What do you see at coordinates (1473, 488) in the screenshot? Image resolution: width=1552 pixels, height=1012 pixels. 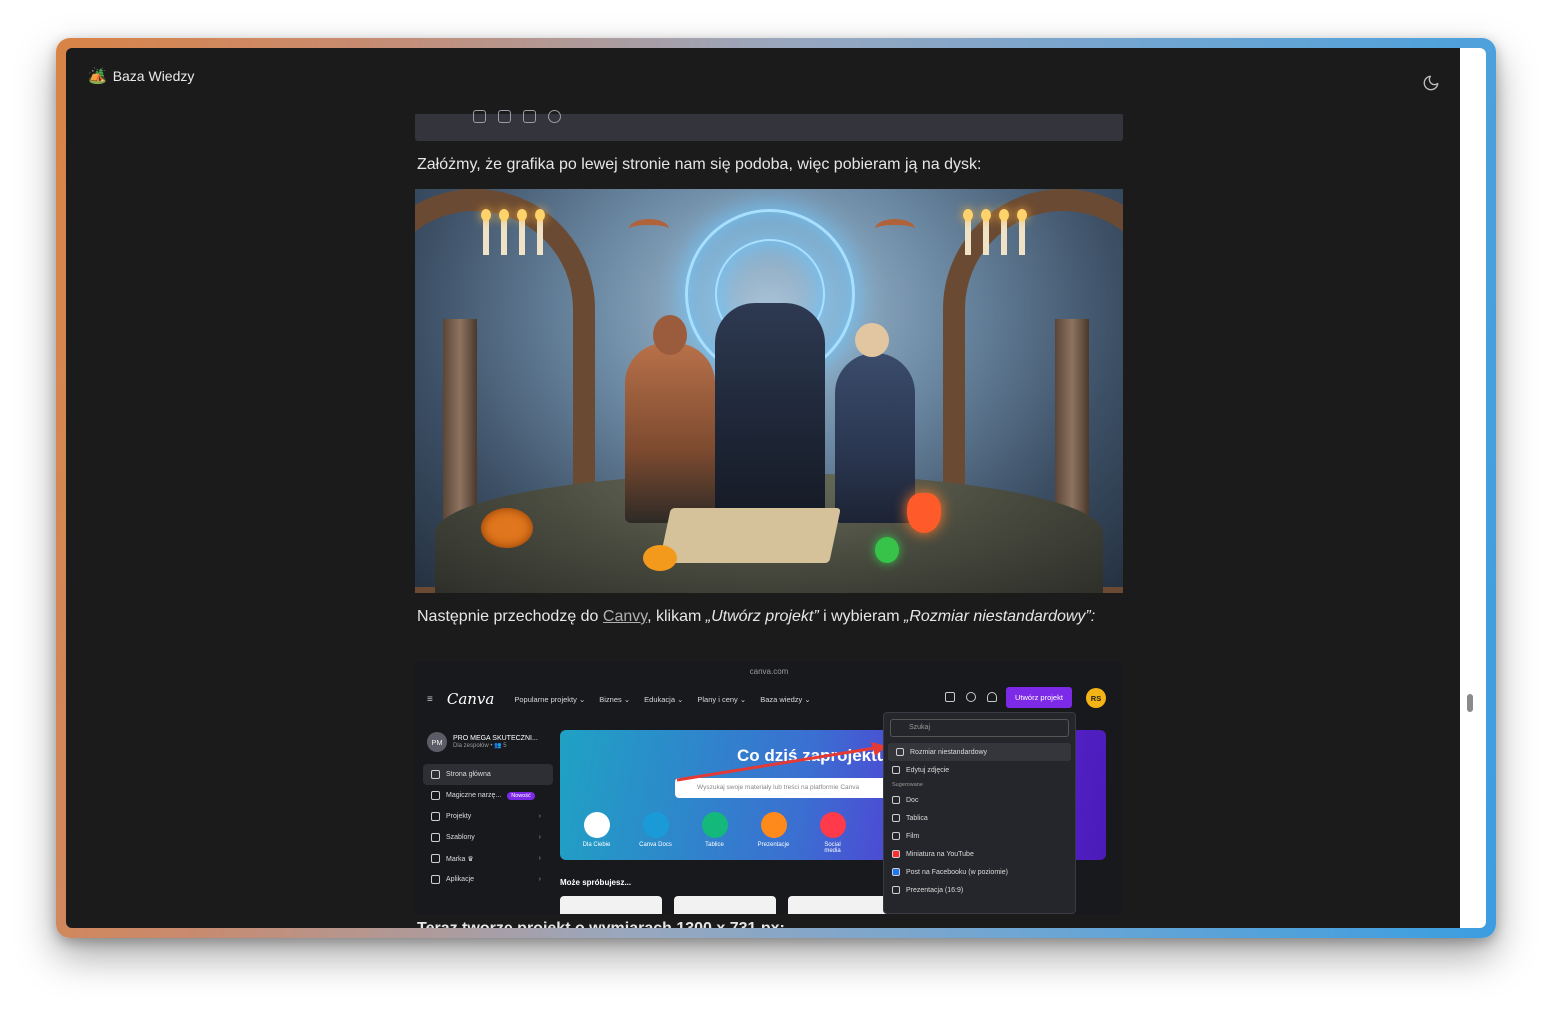 I see `scrollbar-track` at bounding box center [1473, 488].